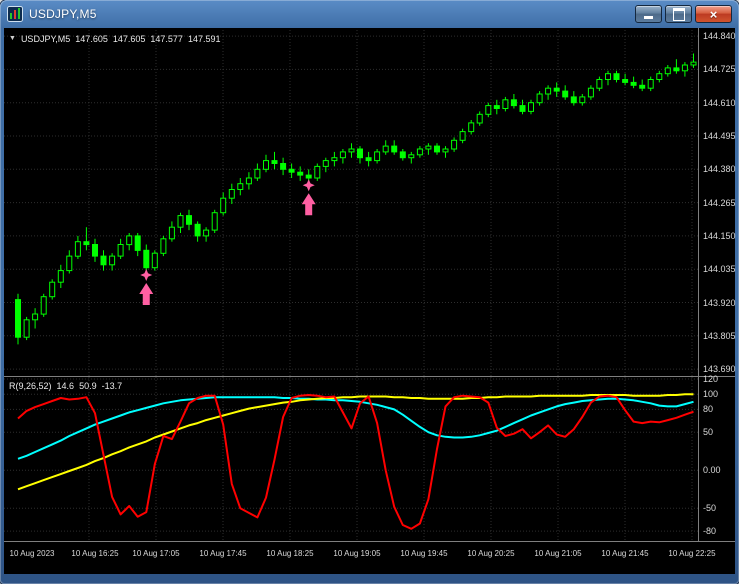 The height and width of the screenshot is (584, 739). What do you see at coordinates (63, 14) in the screenshot?
I see `window-title: USDJPY,M5` at bounding box center [63, 14].